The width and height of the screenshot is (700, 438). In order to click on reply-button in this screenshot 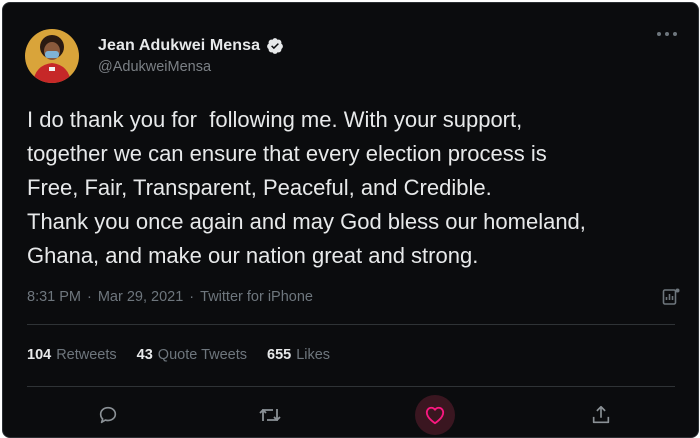, I will do `click(108, 415)`.